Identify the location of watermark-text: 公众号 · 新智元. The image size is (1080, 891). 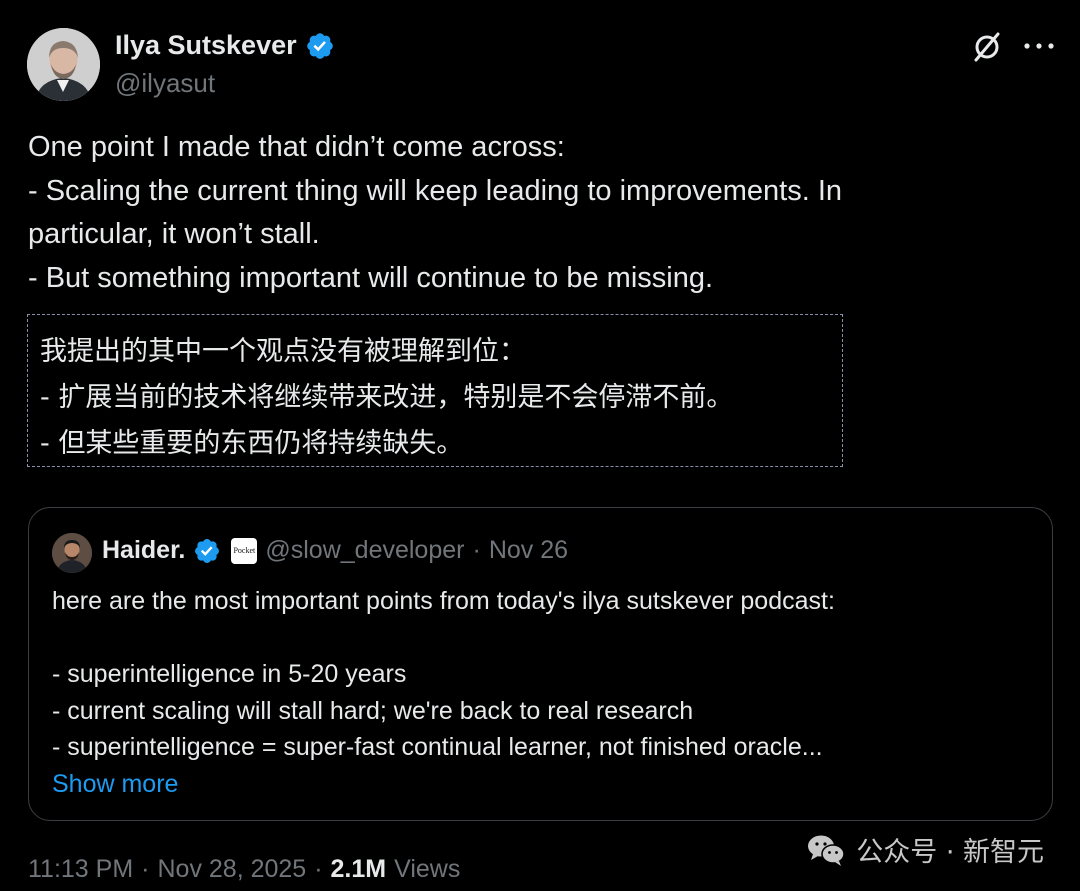
(950, 852).